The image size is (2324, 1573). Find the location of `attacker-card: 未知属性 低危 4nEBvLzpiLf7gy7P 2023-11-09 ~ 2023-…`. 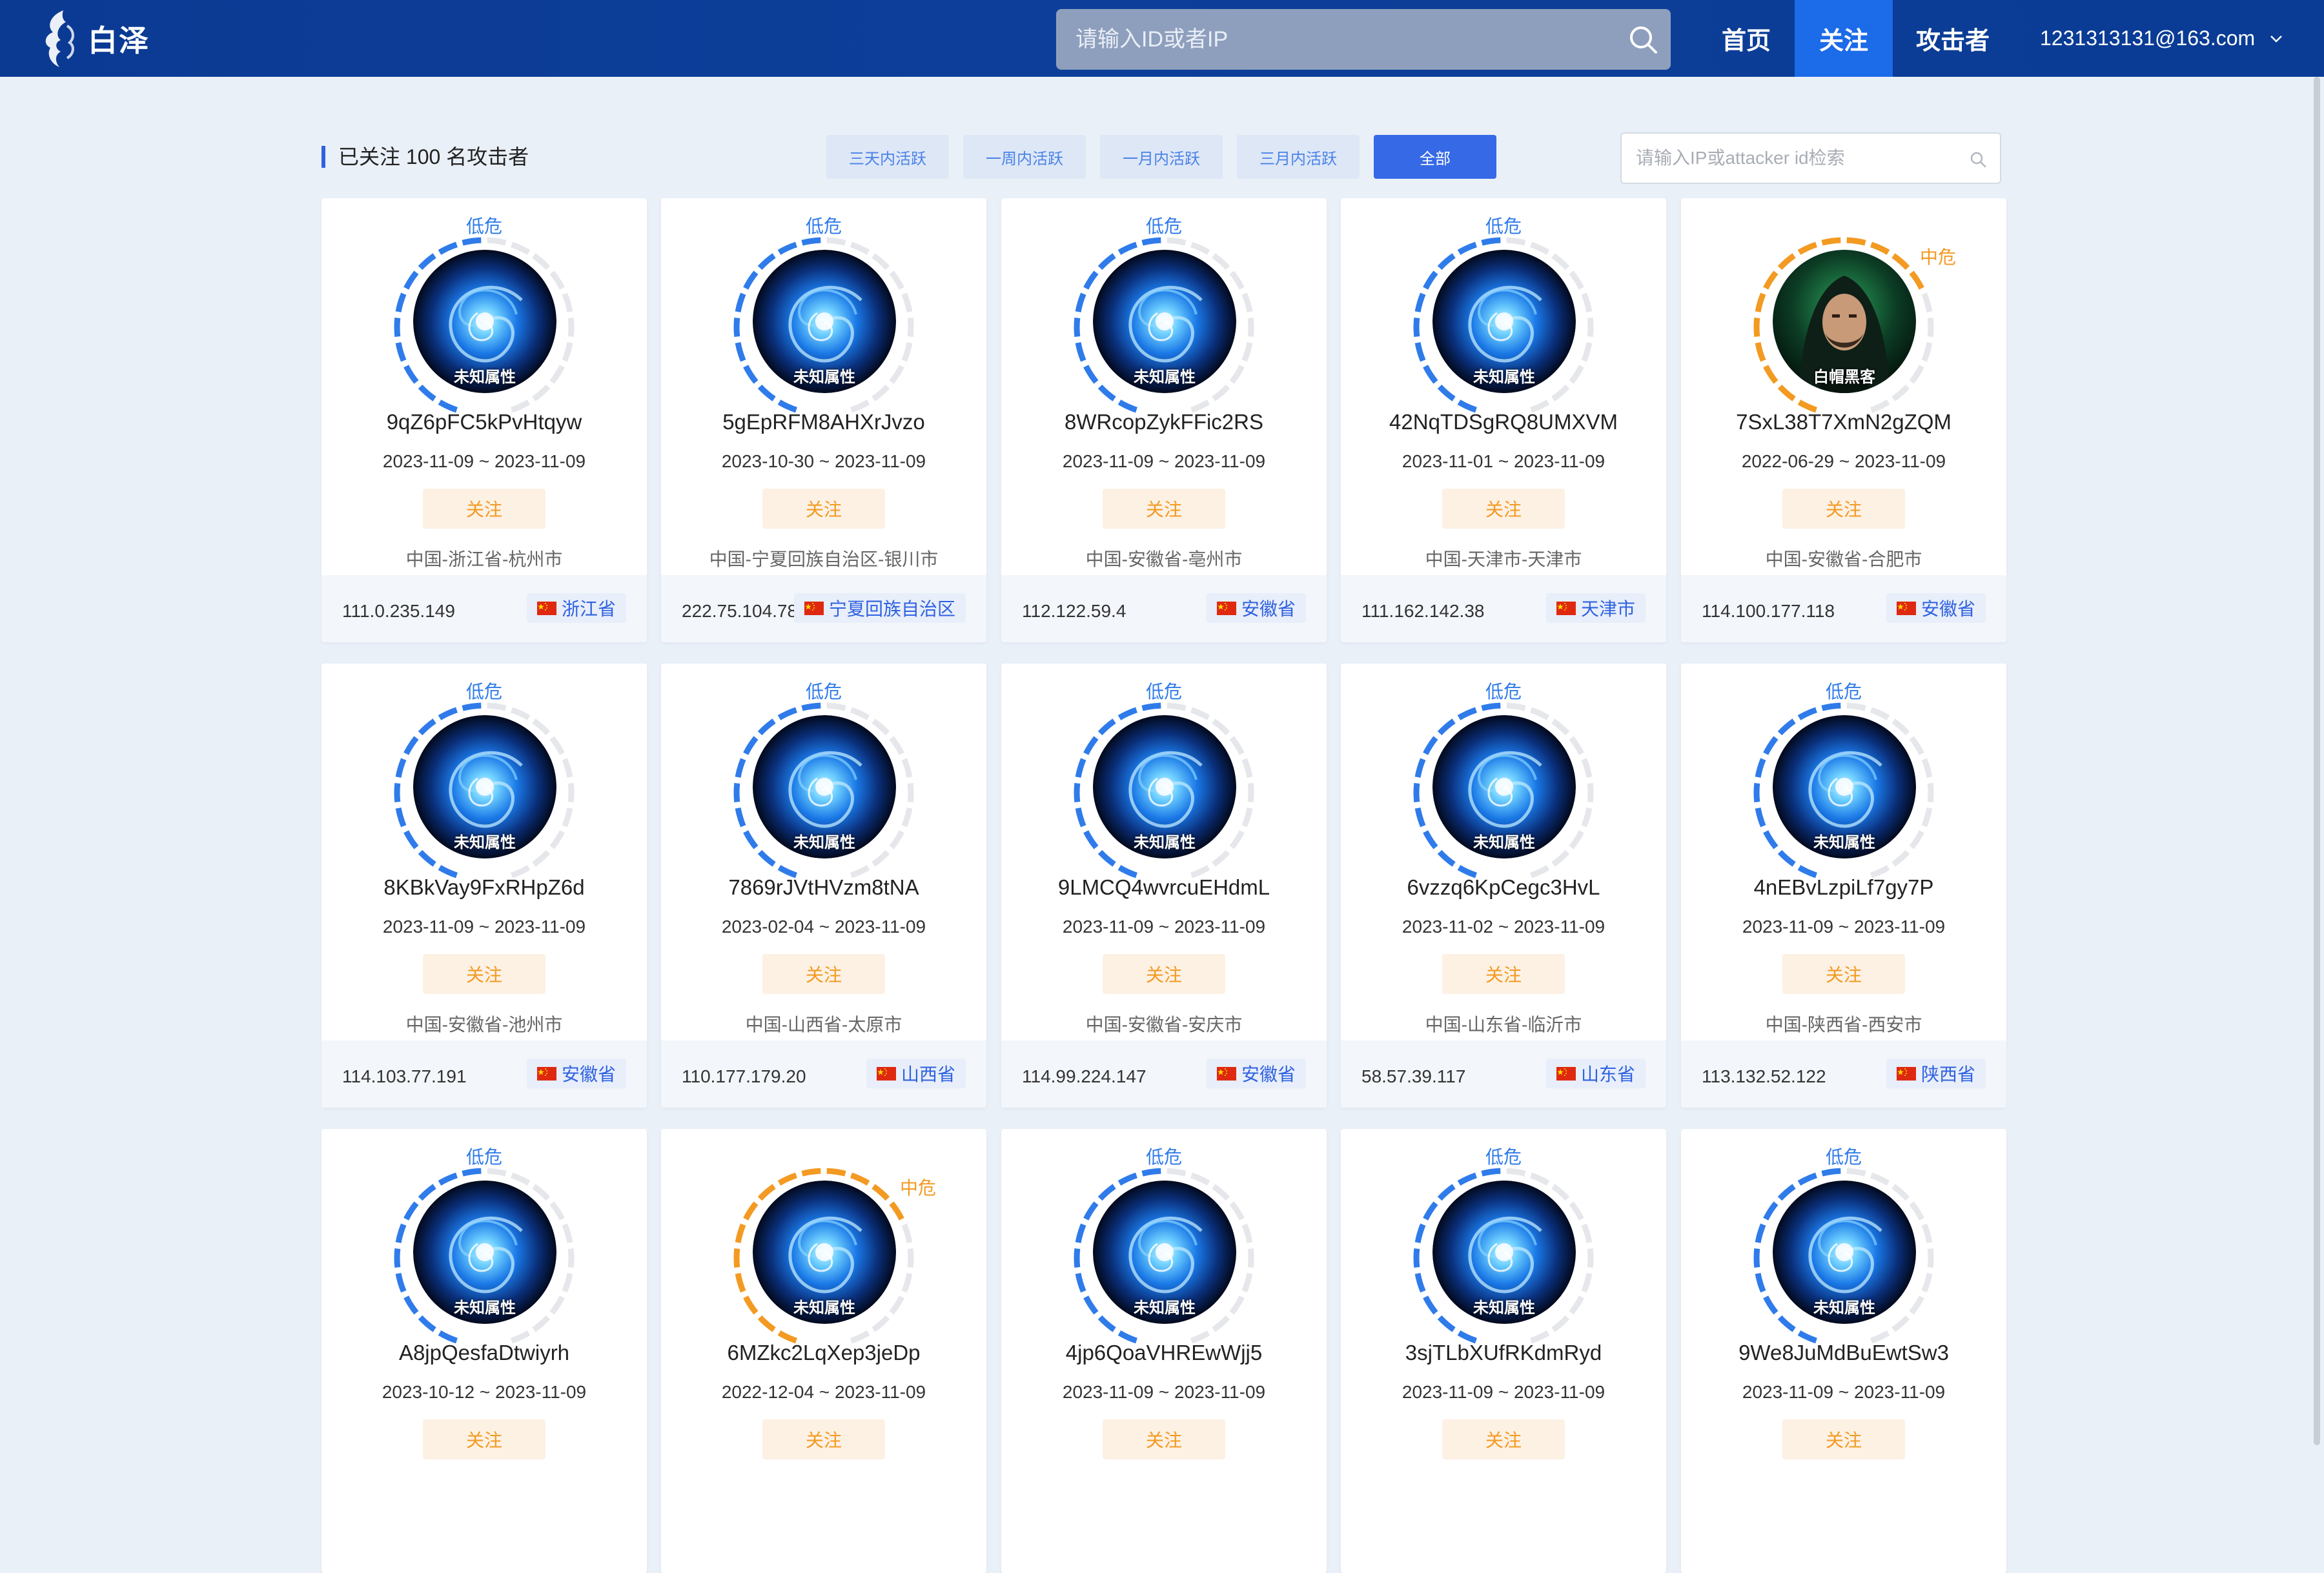

attacker-card: 未知属性 低危 4nEBvLzpiLf7gy7P 2023-11-09 ~ 2023-… is located at coordinates (1843, 886).